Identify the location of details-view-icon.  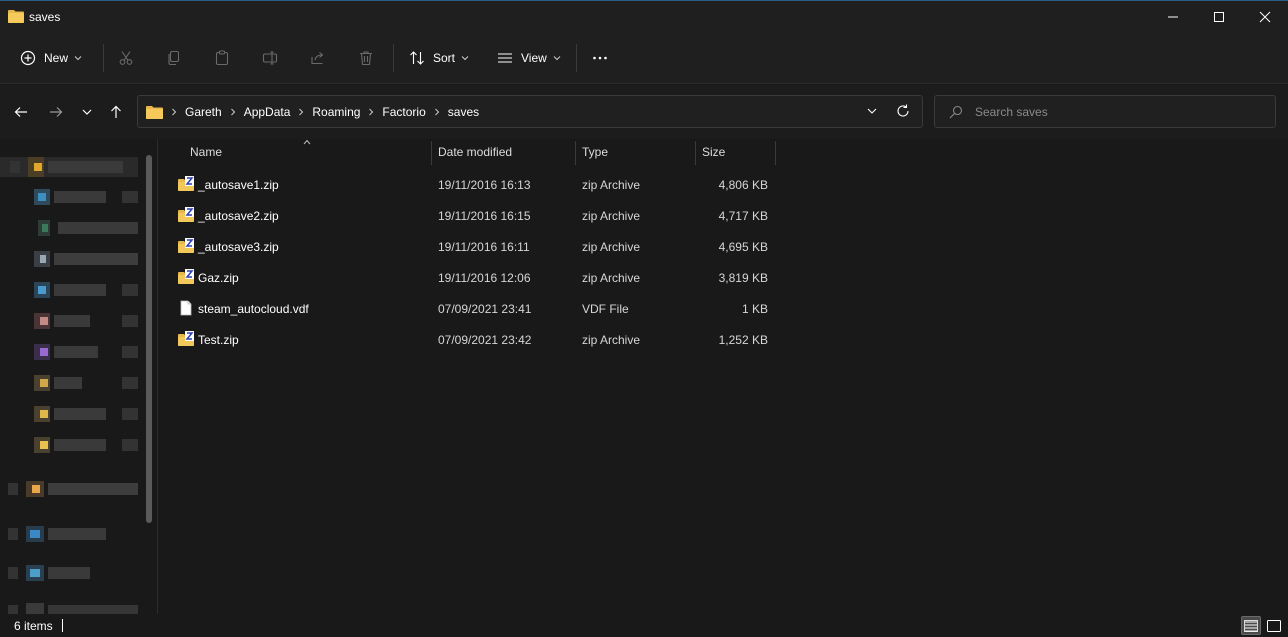
(1251, 625).